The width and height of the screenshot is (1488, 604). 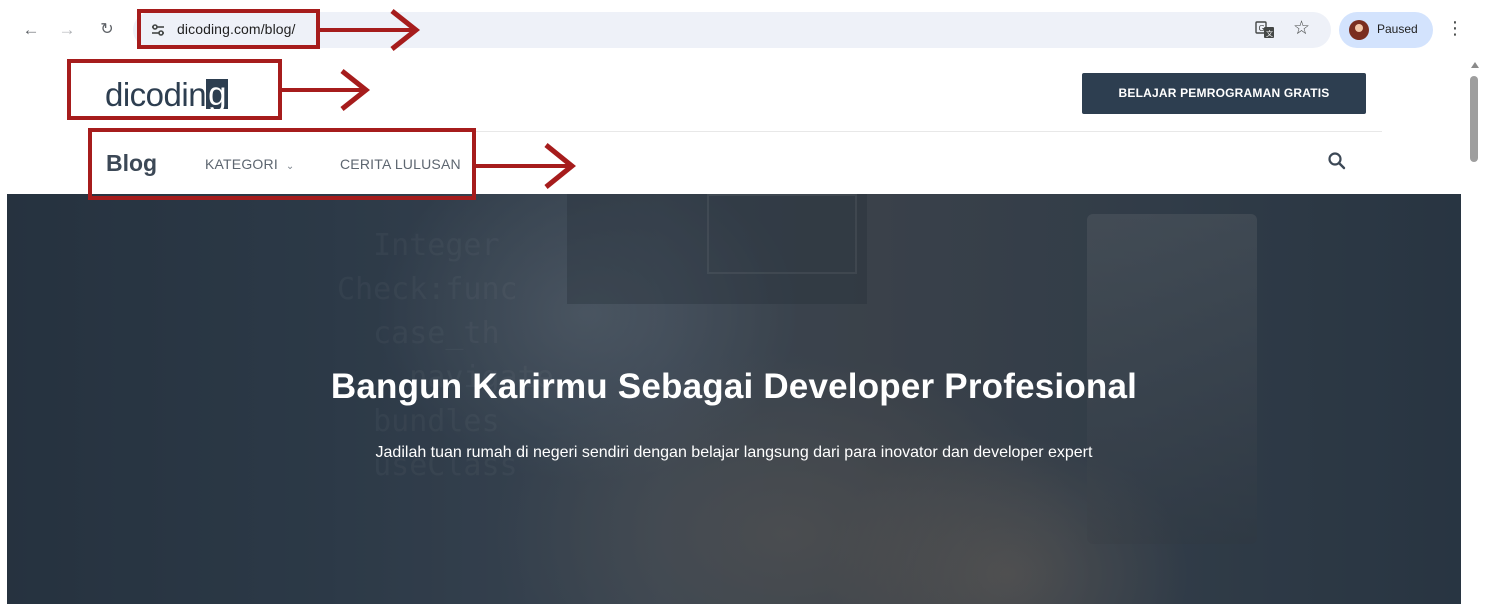 What do you see at coordinates (324, 90) in the screenshot?
I see `annotation-arrow-logo` at bounding box center [324, 90].